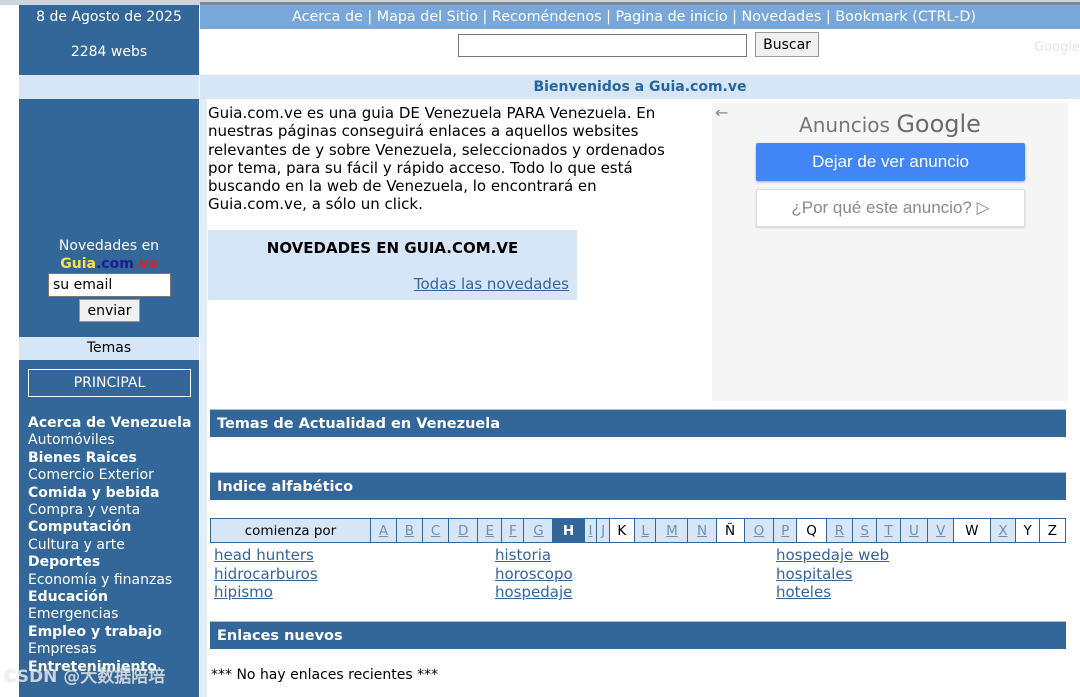 The width and height of the screenshot is (1080, 697). What do you see at coordinates (645, 530) in the screenshot?
I see `letter-l: L` at bounding box center [645, 530].